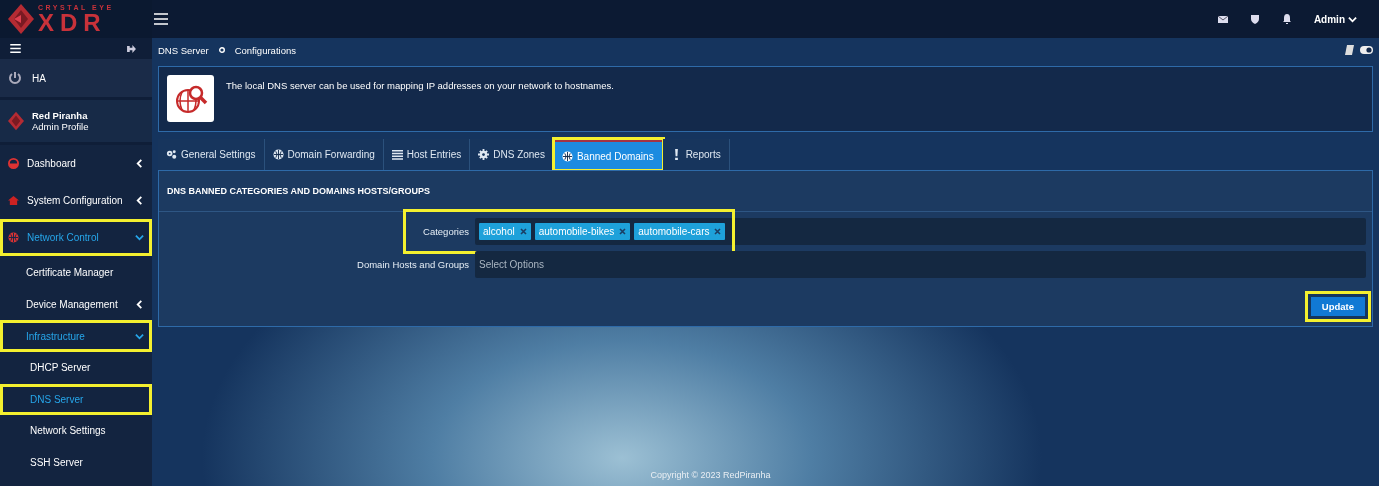  What do you see at coordinates (608, 154) in the screenshot?
I see `tab: Banned Domains` at bounding box center [608, 154].